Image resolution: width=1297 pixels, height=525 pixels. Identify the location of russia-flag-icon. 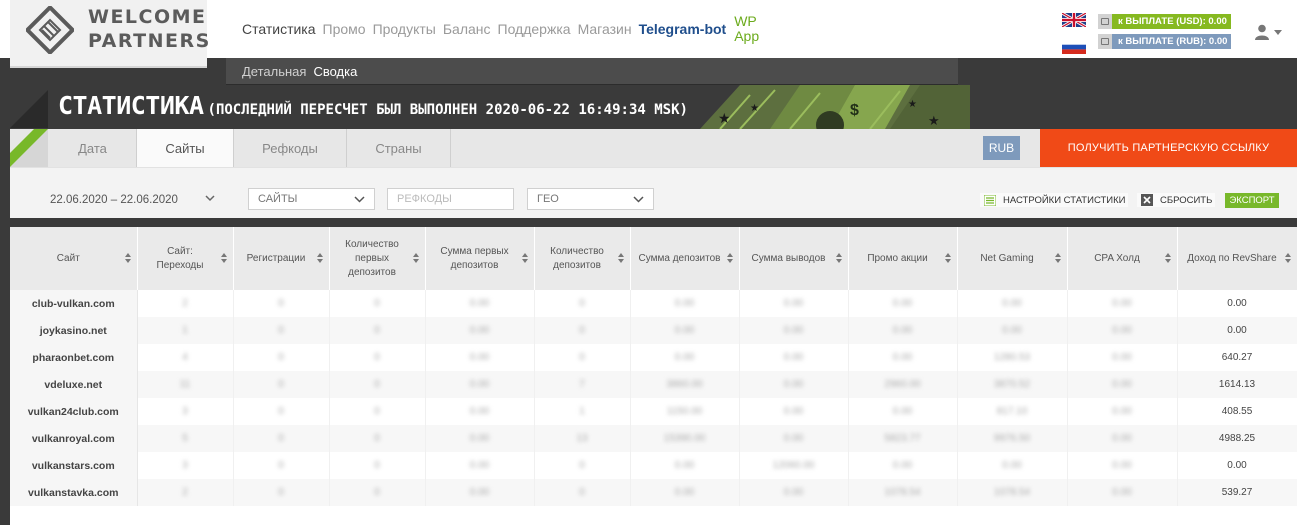
(1074, 47).